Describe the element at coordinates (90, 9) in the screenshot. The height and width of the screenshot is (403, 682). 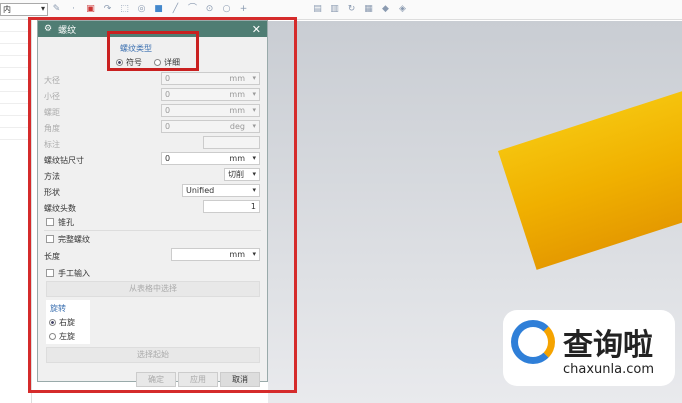
I see `select-icon: ▣` at that location.